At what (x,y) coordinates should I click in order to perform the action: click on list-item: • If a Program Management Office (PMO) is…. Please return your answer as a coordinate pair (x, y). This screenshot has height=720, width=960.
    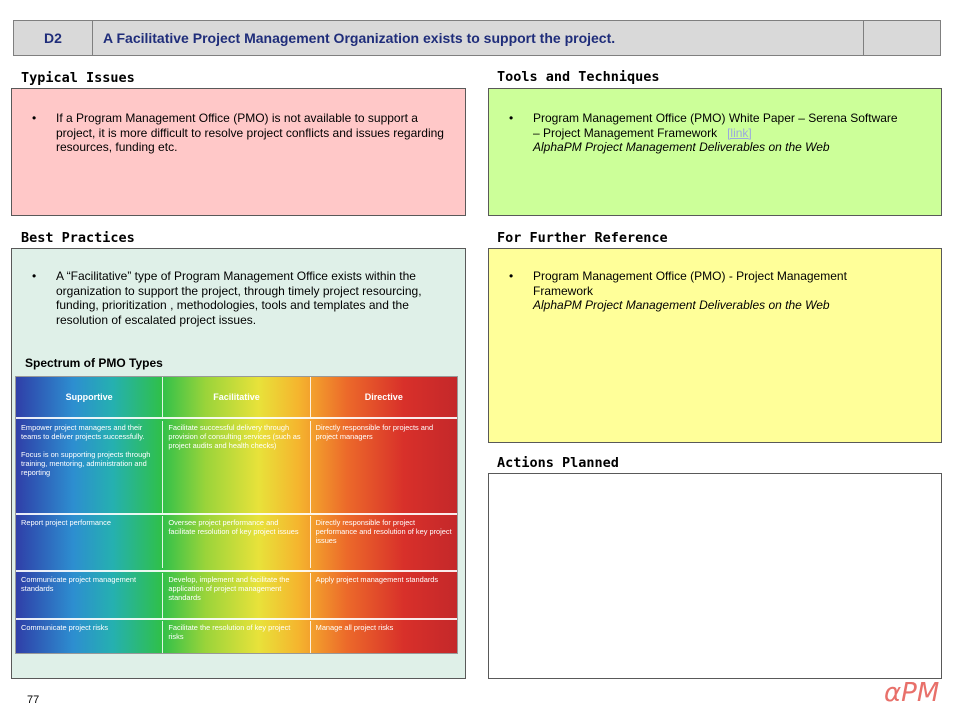
    Looking at the image, I should click on (238, 132).